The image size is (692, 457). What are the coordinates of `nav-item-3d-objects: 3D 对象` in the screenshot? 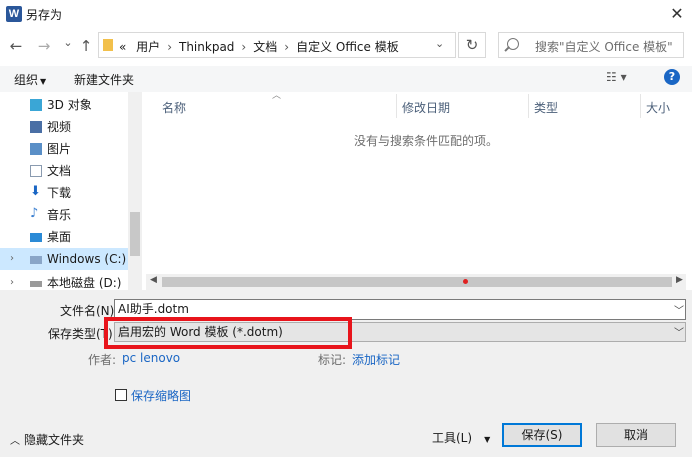 It's located at (64, 105).